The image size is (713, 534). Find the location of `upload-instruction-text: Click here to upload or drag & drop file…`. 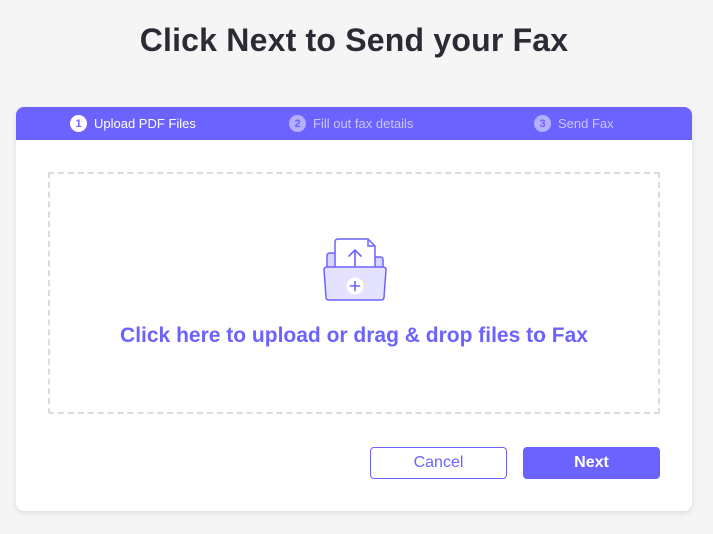

upload-instruction-text: Click here to upload or drag & drop file… is located at coordinates (354, 335).